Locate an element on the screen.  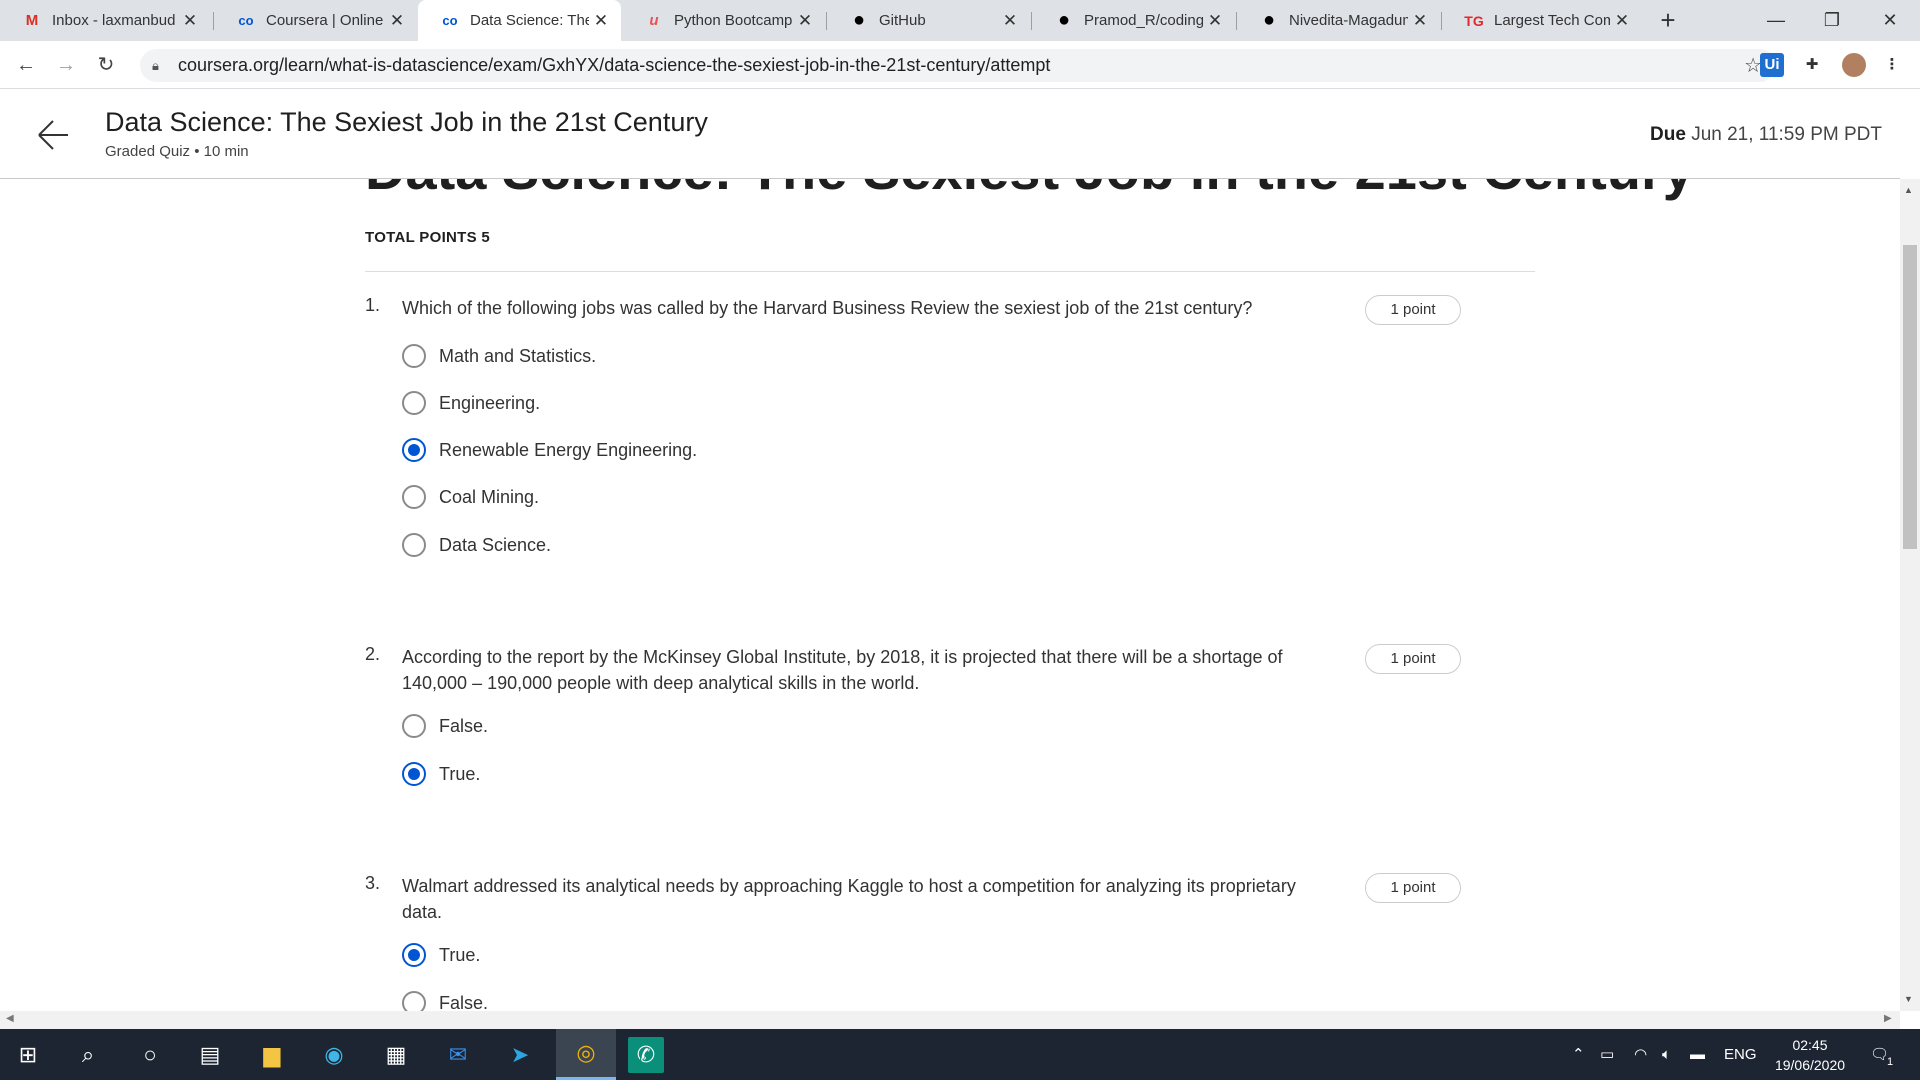
lock-icon: 🔒︎ is located at coordinates (155, 65).